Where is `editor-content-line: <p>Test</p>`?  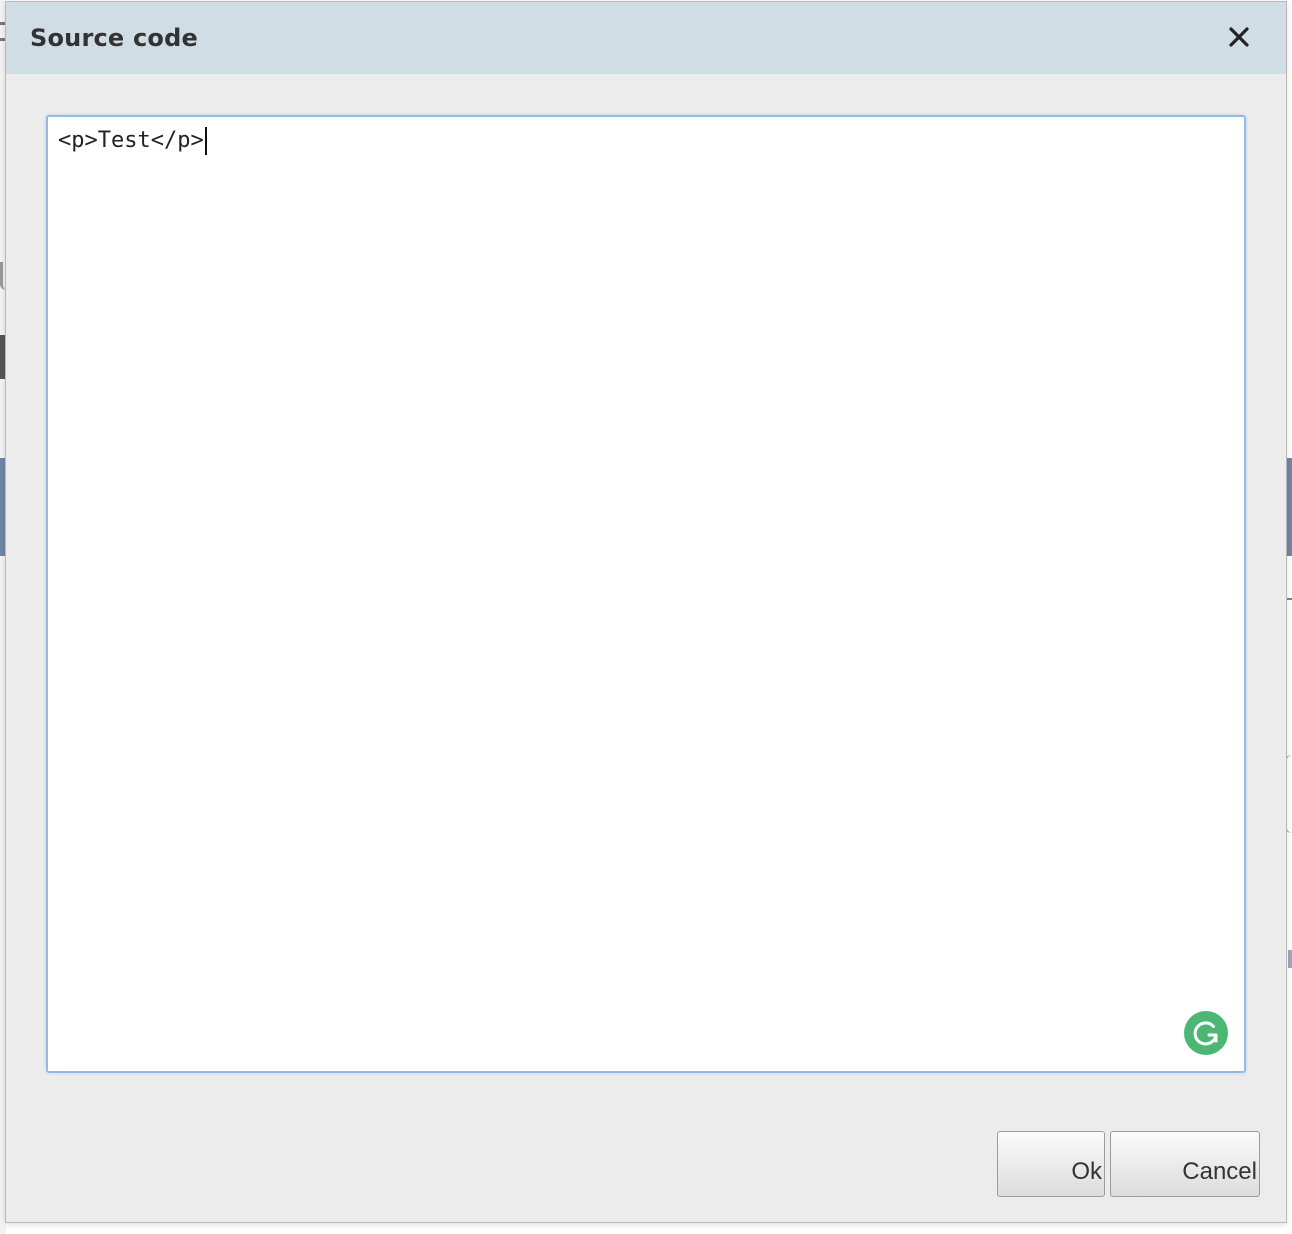 editor-content-line: <p>Test</p> is located at coordinates (132, 141).